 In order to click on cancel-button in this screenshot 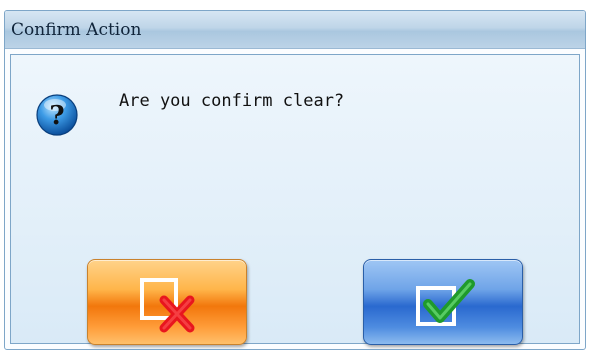, I will do `click(167, 302)`.